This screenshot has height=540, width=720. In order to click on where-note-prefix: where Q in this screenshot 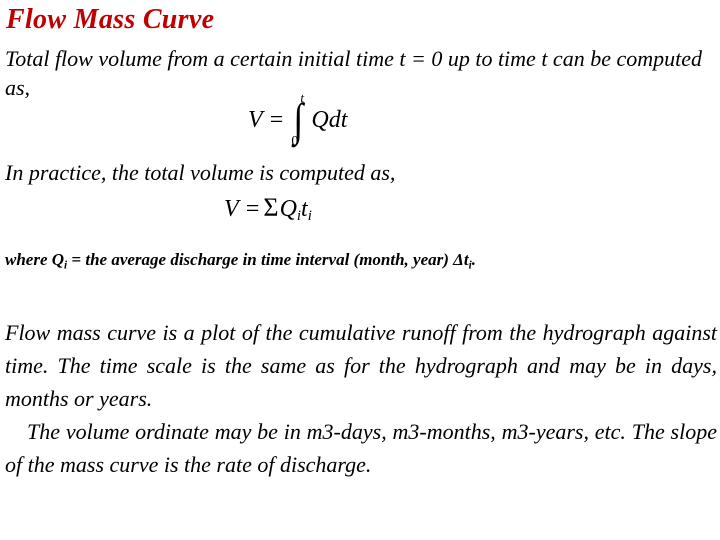, I will do `click(35, 259)`.